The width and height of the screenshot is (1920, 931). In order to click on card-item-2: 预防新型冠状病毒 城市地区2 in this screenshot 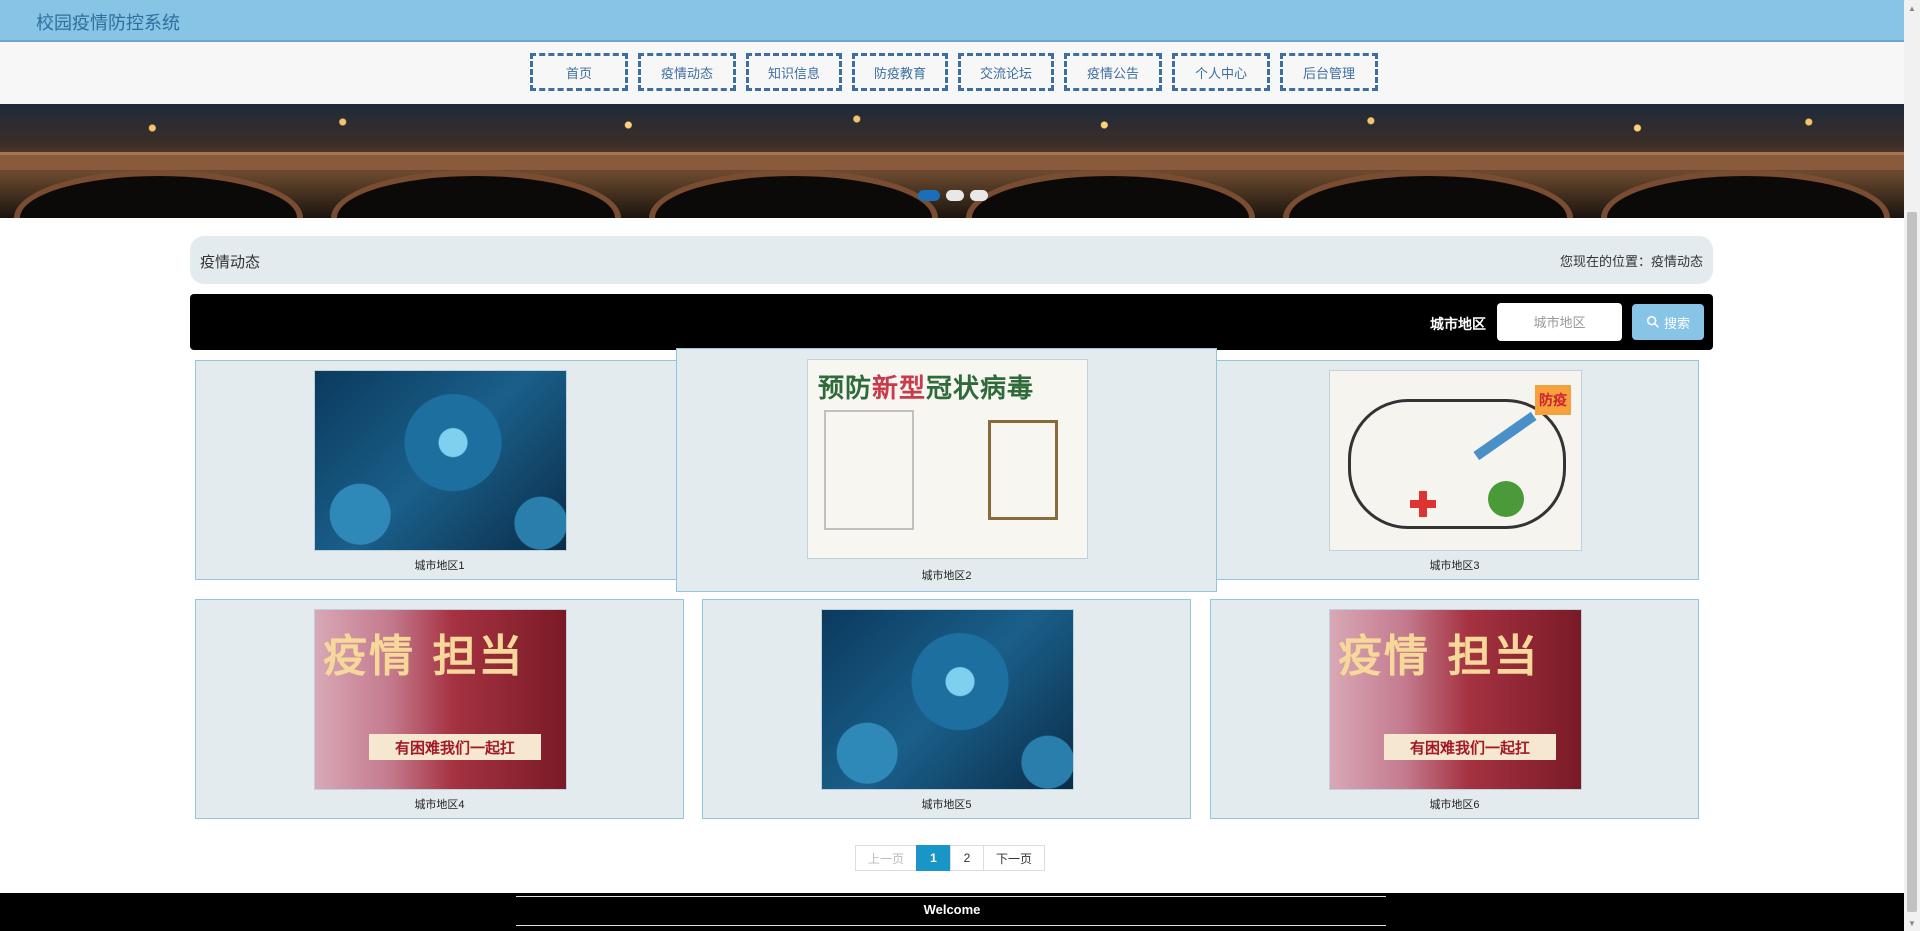, I will do `click(946, 470)`.